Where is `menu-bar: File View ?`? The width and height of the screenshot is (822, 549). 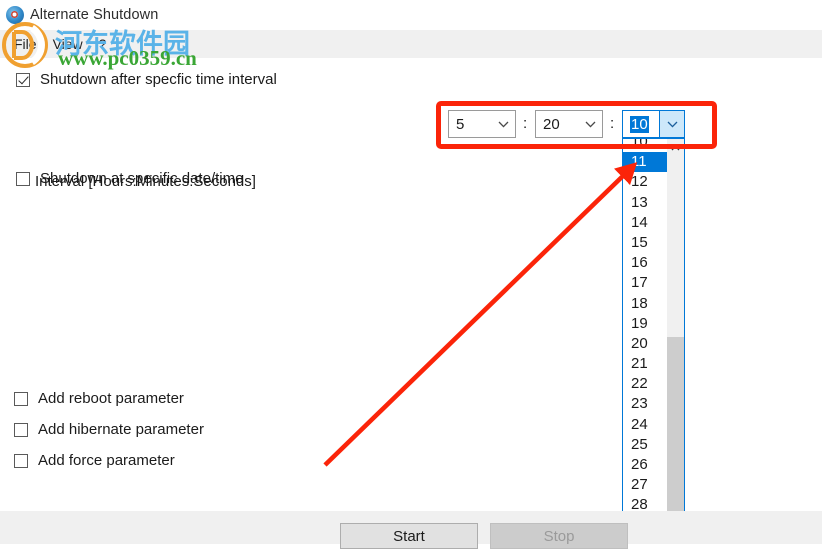
menu-bar: File View ? is located at coordinates (411, 44).